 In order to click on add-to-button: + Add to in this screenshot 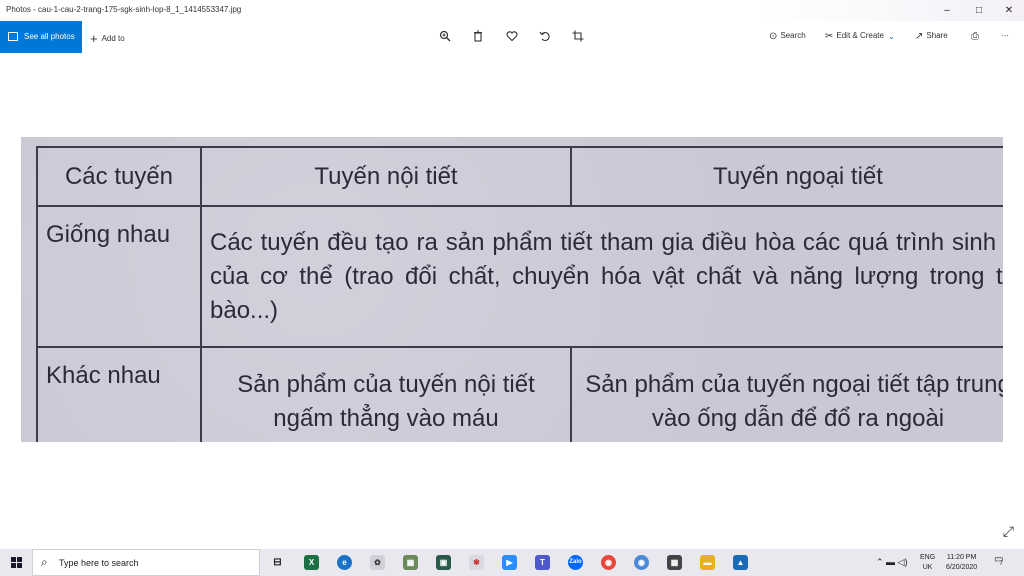, I will do `click(107, 38)`.